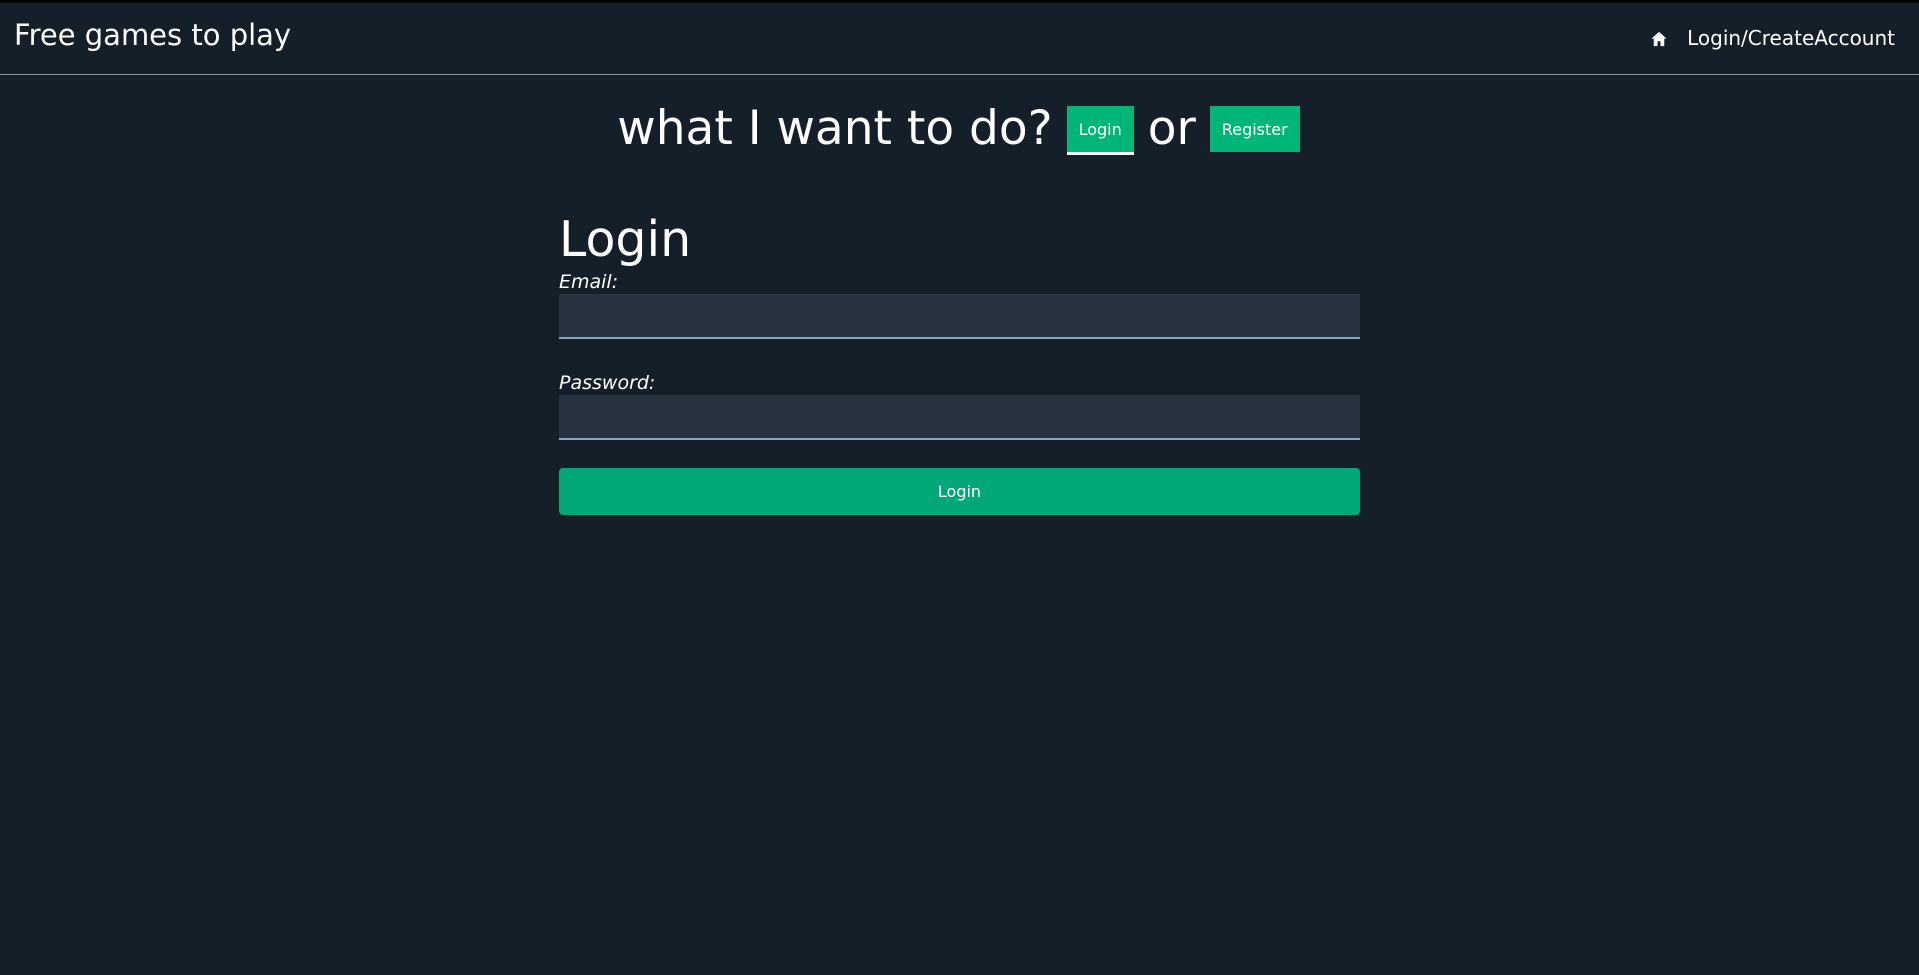 The height and width of the screenshot is (975, 1919). I want to click on home-icon, so click(1659, 39).